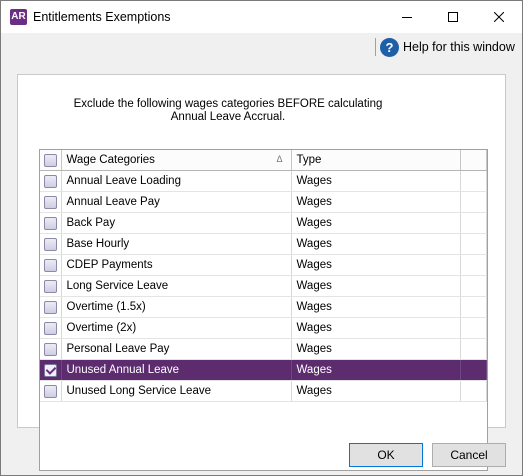 The image size is (523, 476). What do you see at coordinates (101, 328) in the screenshot?
I see `wage-category-label: Overtime (2x)` at bounding box center [101, 328].